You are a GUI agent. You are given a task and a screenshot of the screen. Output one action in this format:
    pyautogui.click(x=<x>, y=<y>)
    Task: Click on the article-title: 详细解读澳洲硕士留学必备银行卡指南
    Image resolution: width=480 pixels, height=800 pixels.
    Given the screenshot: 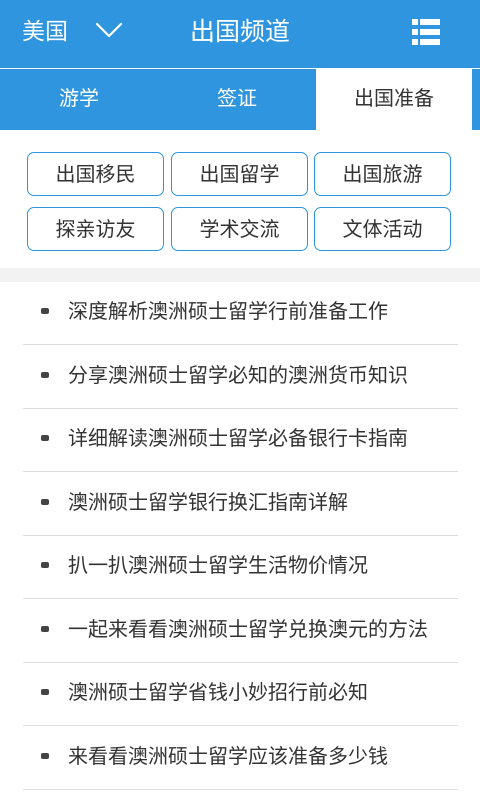 What is the action you would take?
    pyautogui.click(x=238, y=438)
    